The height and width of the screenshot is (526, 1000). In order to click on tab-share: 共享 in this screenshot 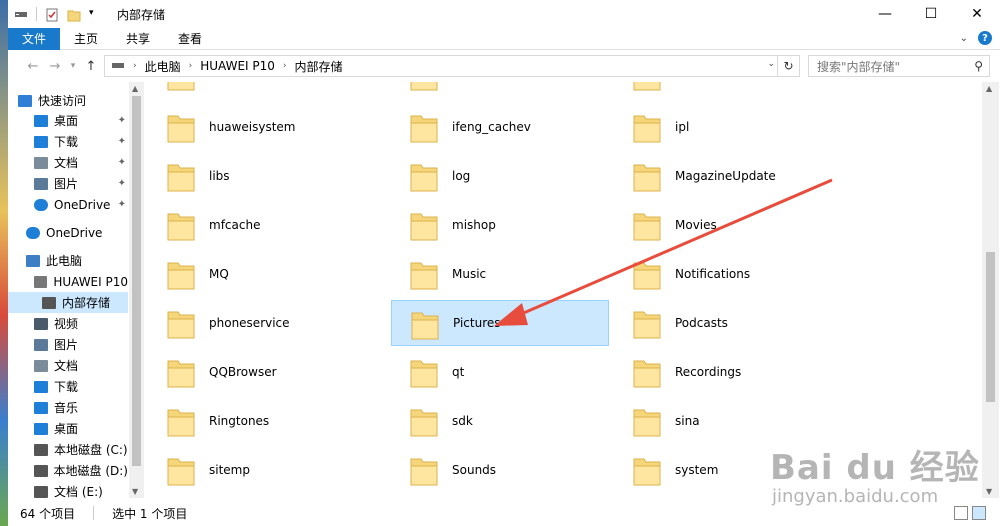, I will do `click(138, 39)`.